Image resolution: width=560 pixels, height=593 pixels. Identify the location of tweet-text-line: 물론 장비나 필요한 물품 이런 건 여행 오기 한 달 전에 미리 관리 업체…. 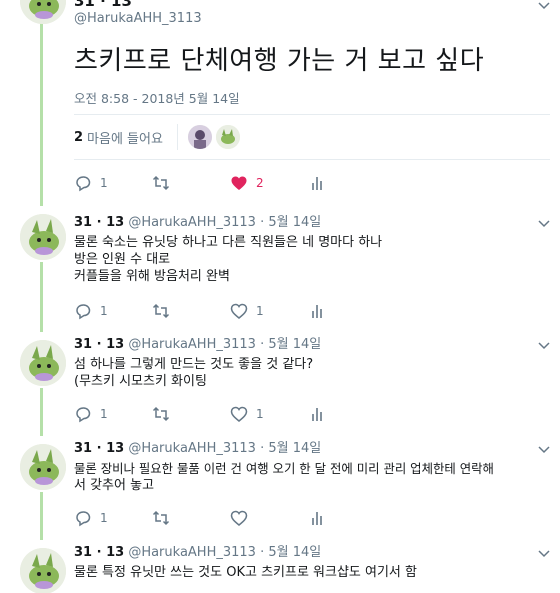
(284, 468).